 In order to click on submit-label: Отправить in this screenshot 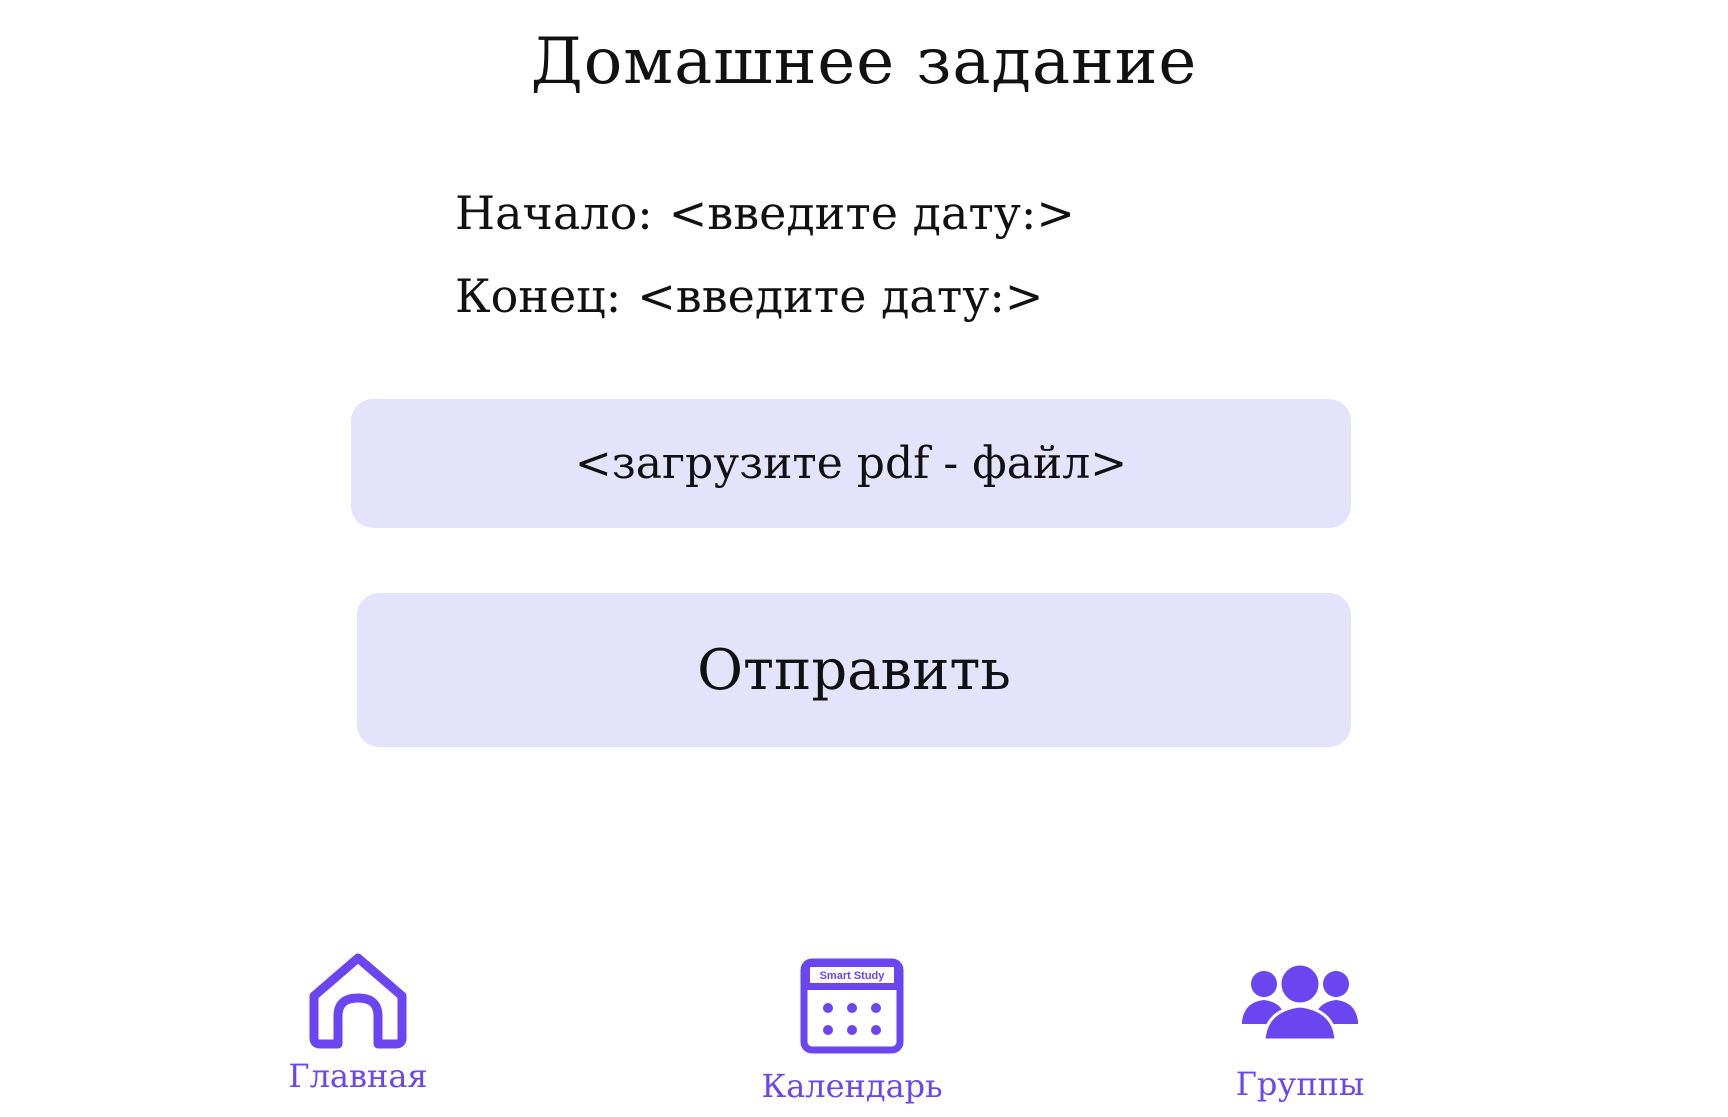, I will do `click(854, 670)`.